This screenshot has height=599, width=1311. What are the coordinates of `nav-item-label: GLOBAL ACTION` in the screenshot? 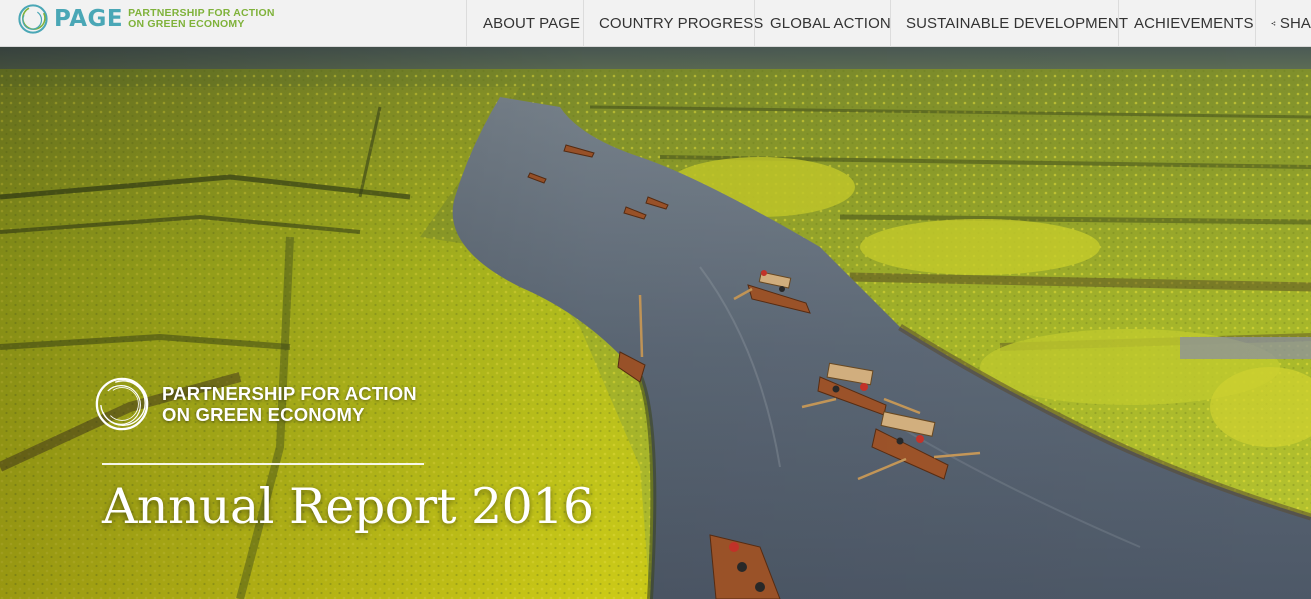 It's located at (830, 23).